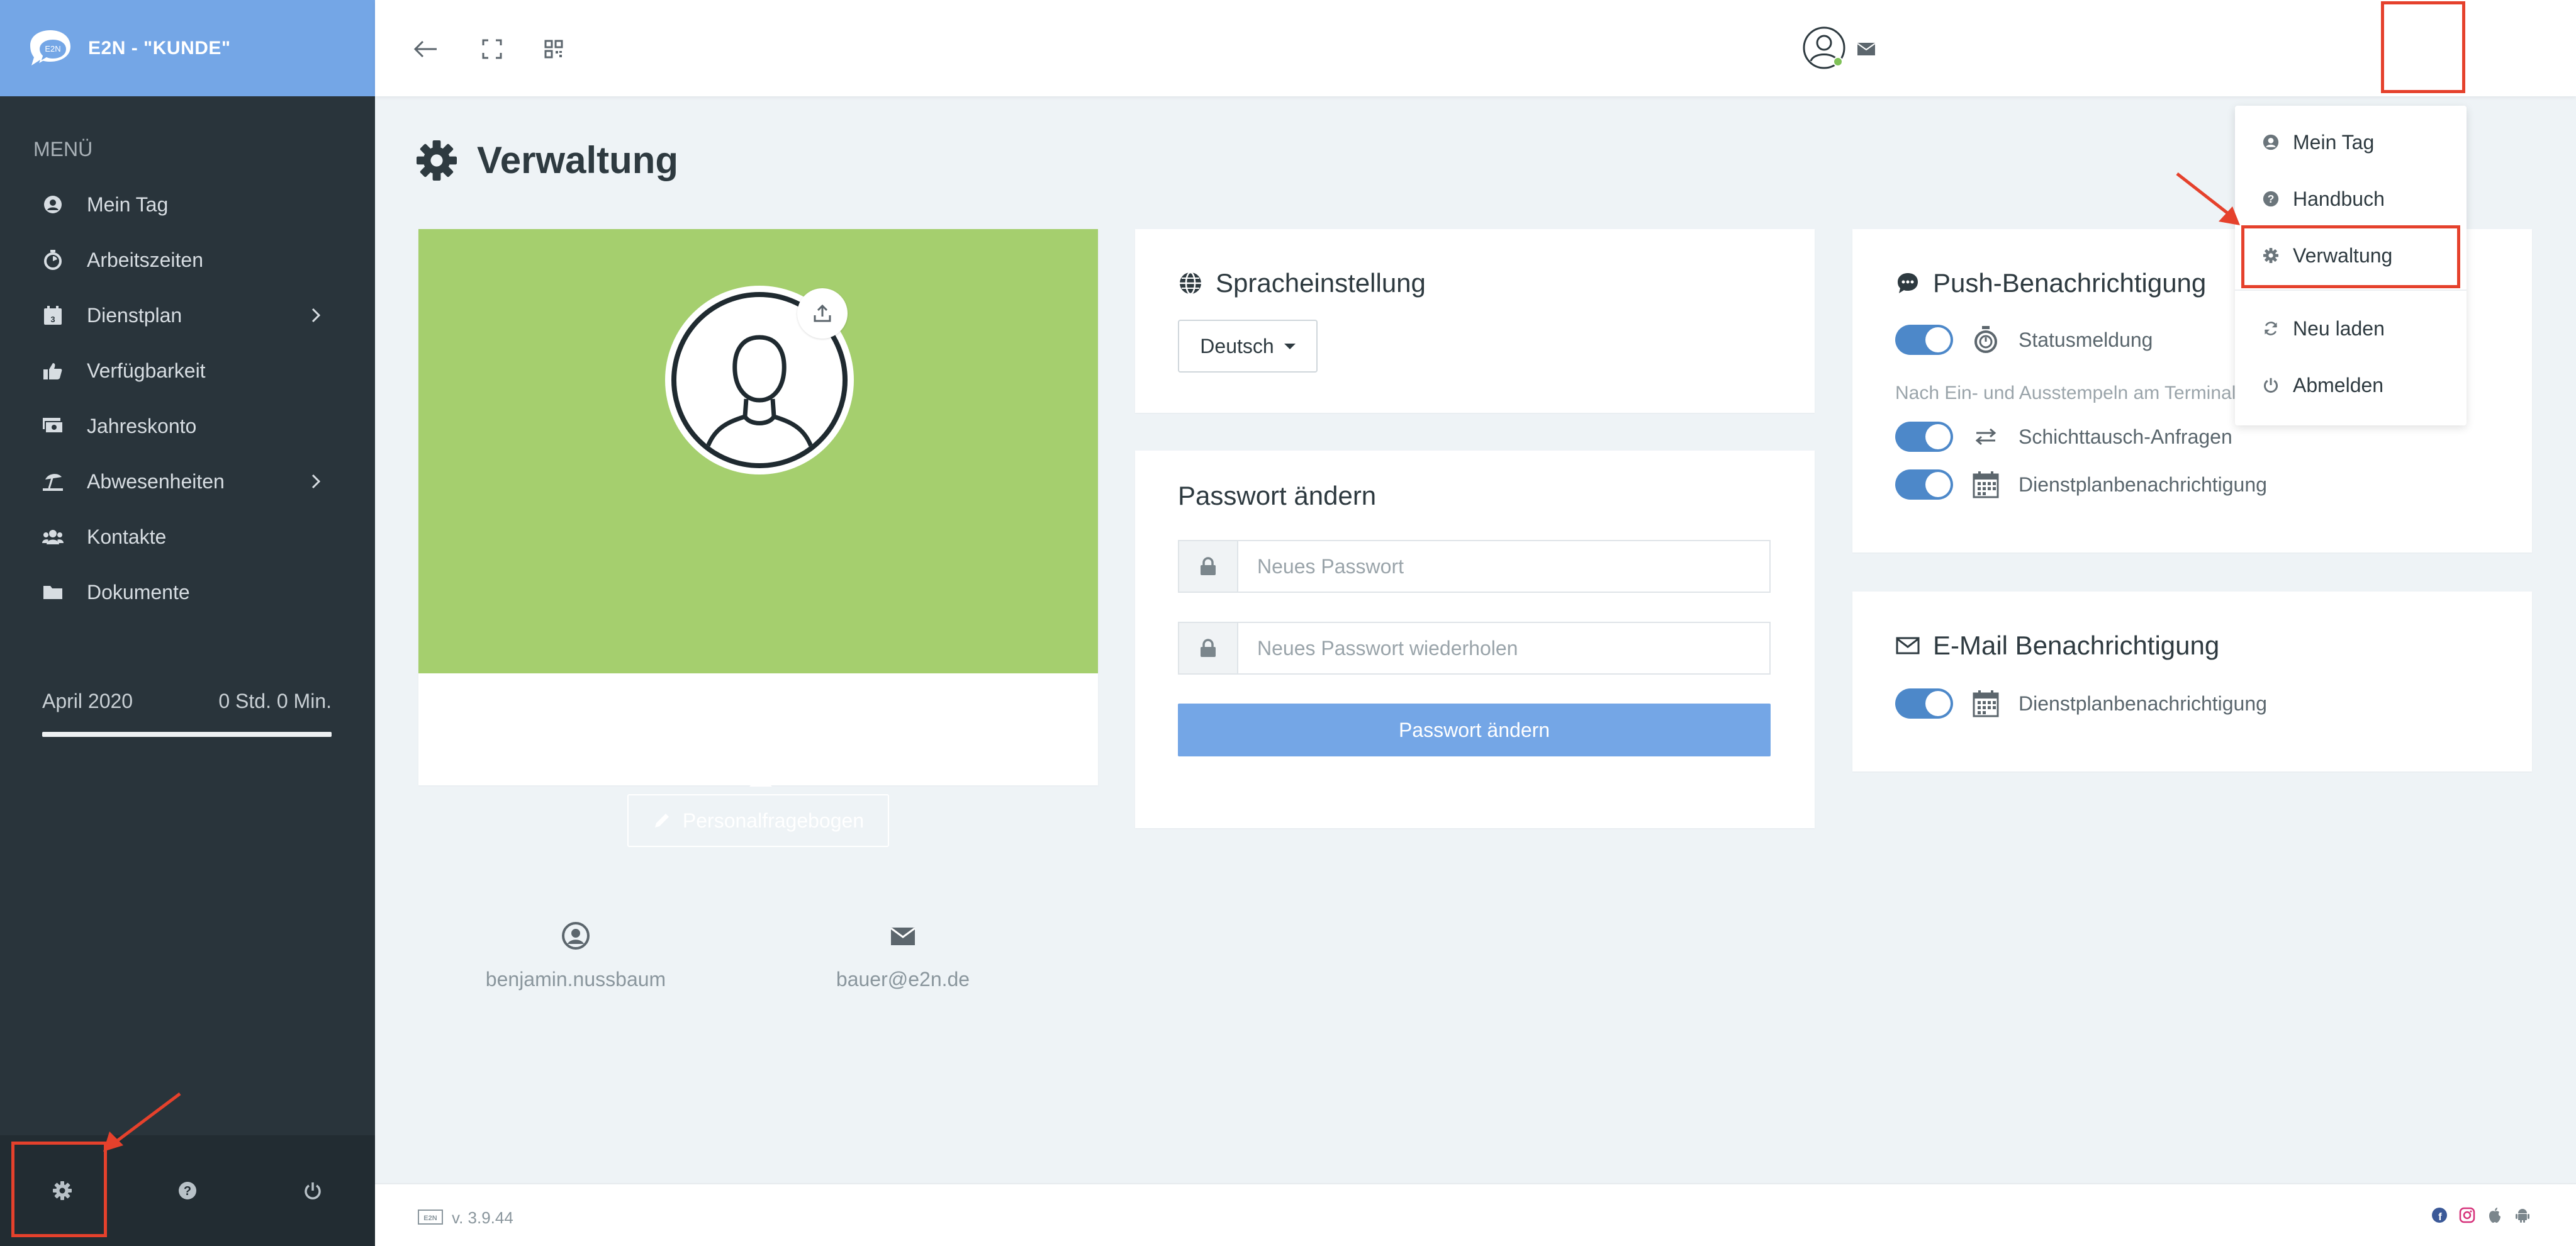  I want to click on password-title: Passwort ändern, so click(1277, 496).